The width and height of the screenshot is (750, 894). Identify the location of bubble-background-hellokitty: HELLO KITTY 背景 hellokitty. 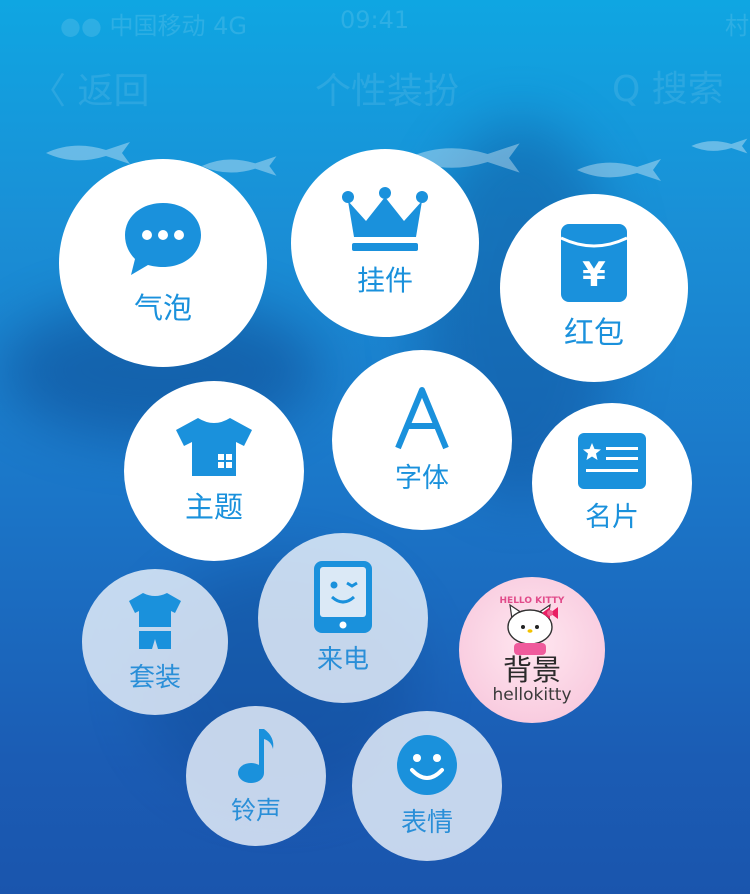
(532, 650).